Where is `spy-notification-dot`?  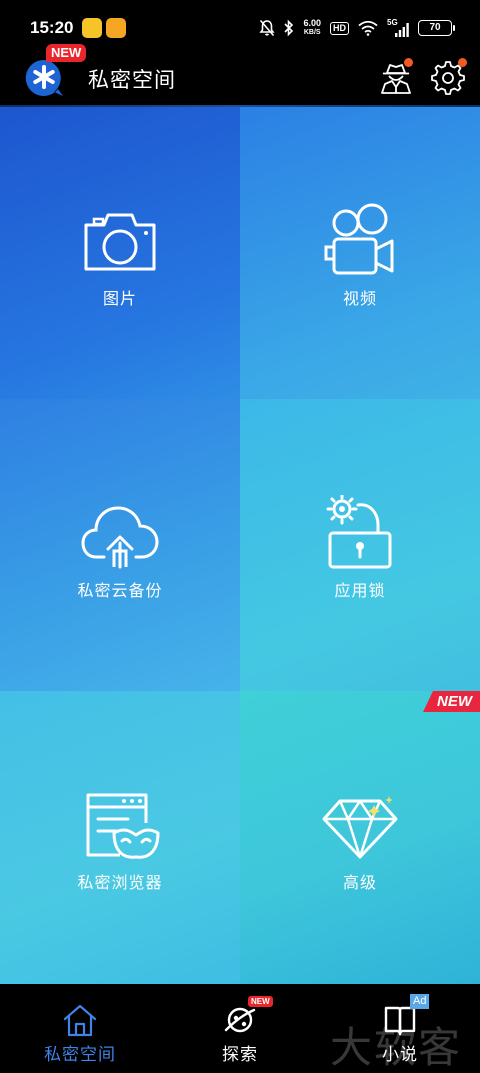
spy-notification-dot is located at coordinates (408, 62).